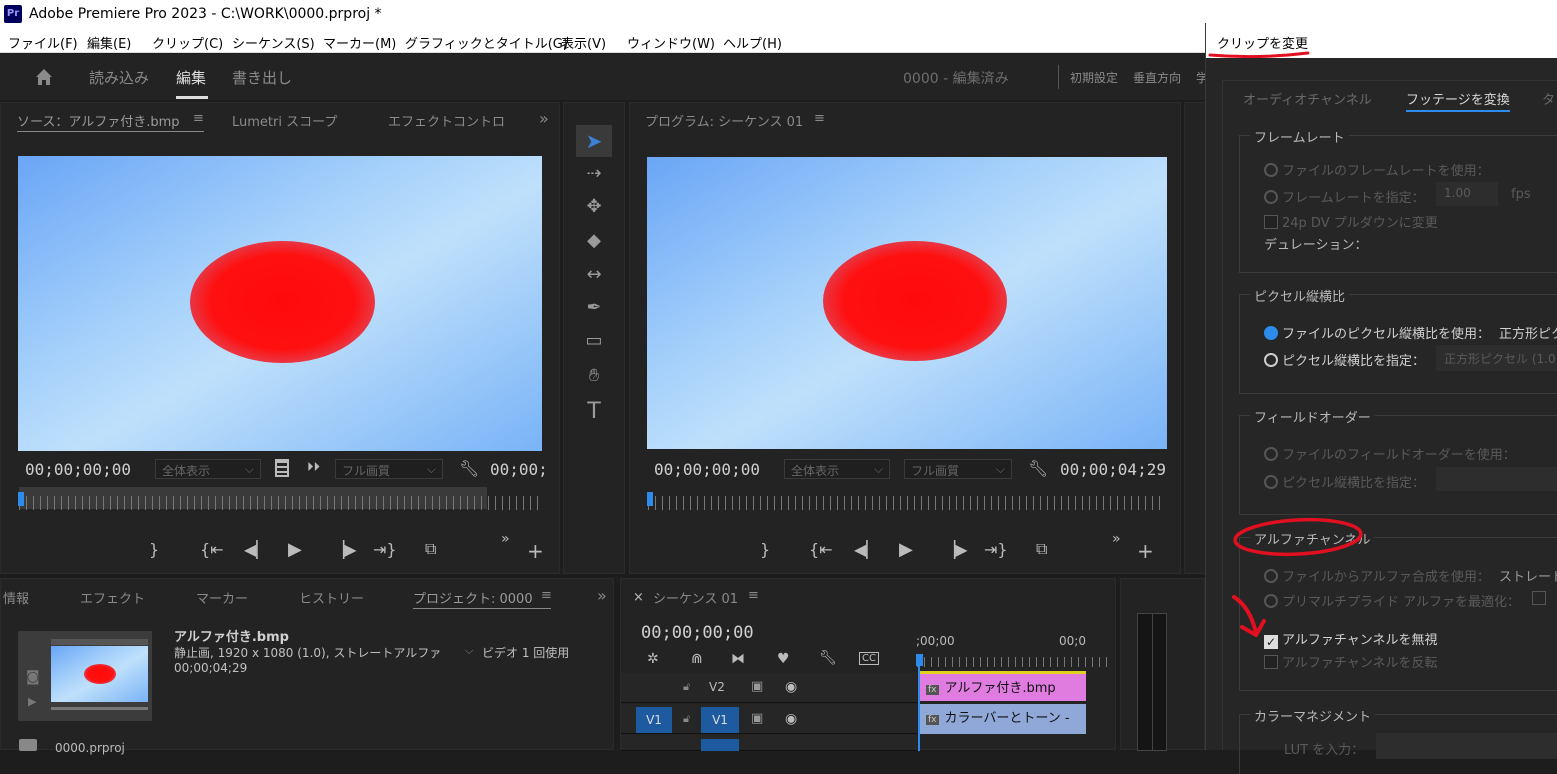  Describe the element at coordinates (1041, 549) in the screenshot. I see `lift-icon: ⧉` at that location.